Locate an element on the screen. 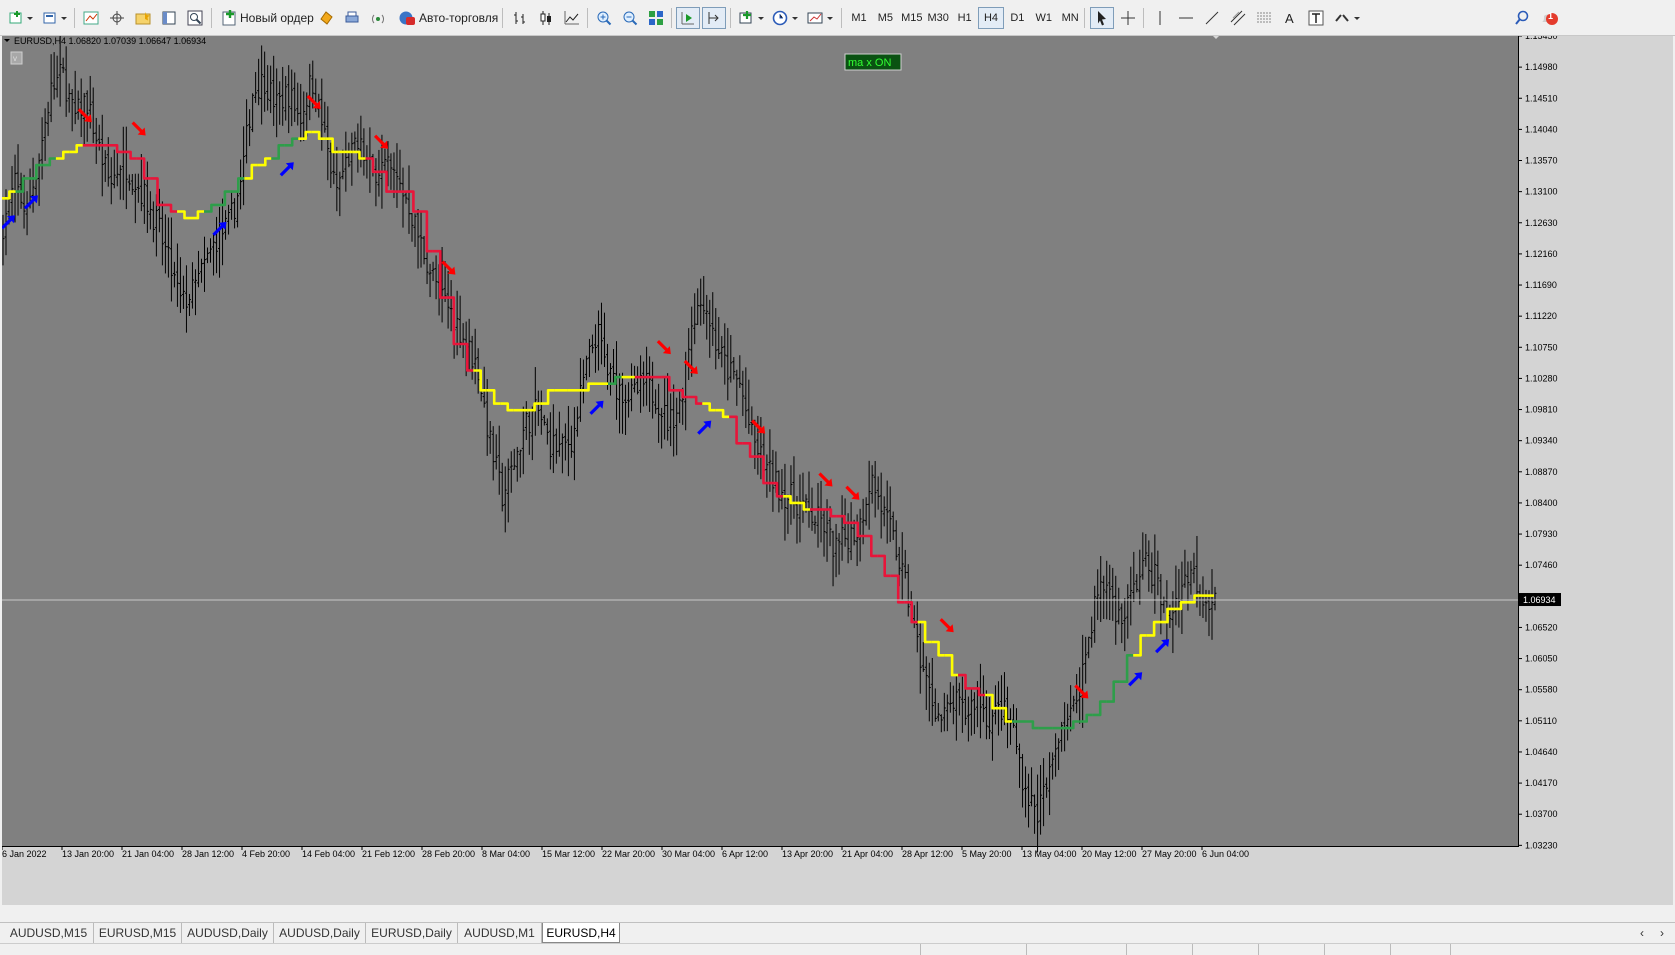  market-watch-button is located at coordinates (91, 18).